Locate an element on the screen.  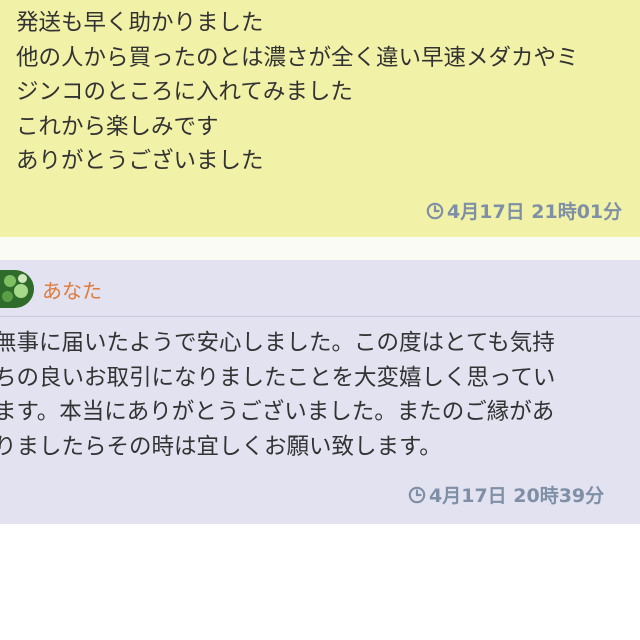
divider is located at coordinates (320, 316).